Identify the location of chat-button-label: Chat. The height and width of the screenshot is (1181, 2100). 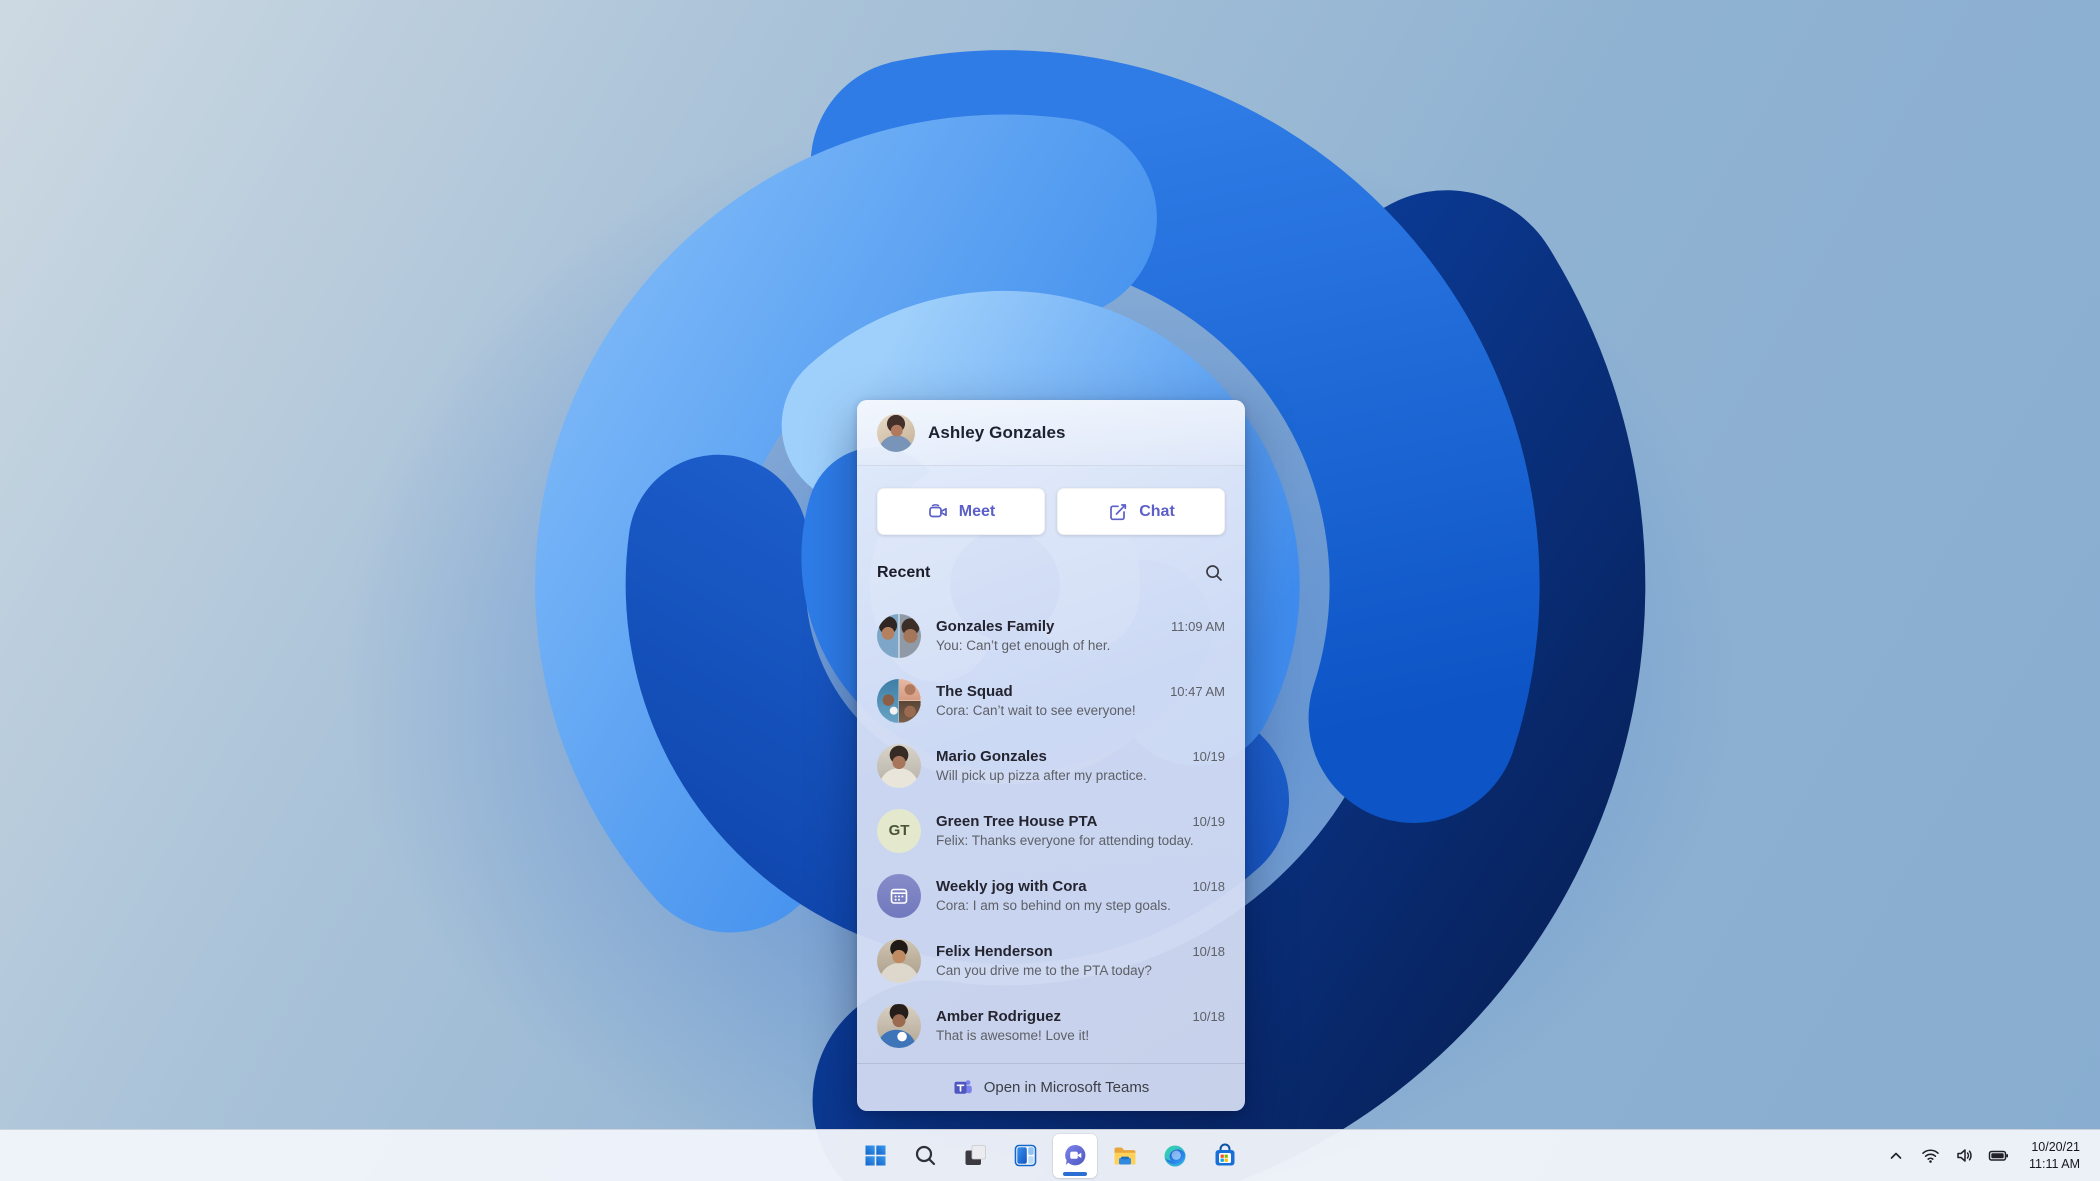
(1157, 511).